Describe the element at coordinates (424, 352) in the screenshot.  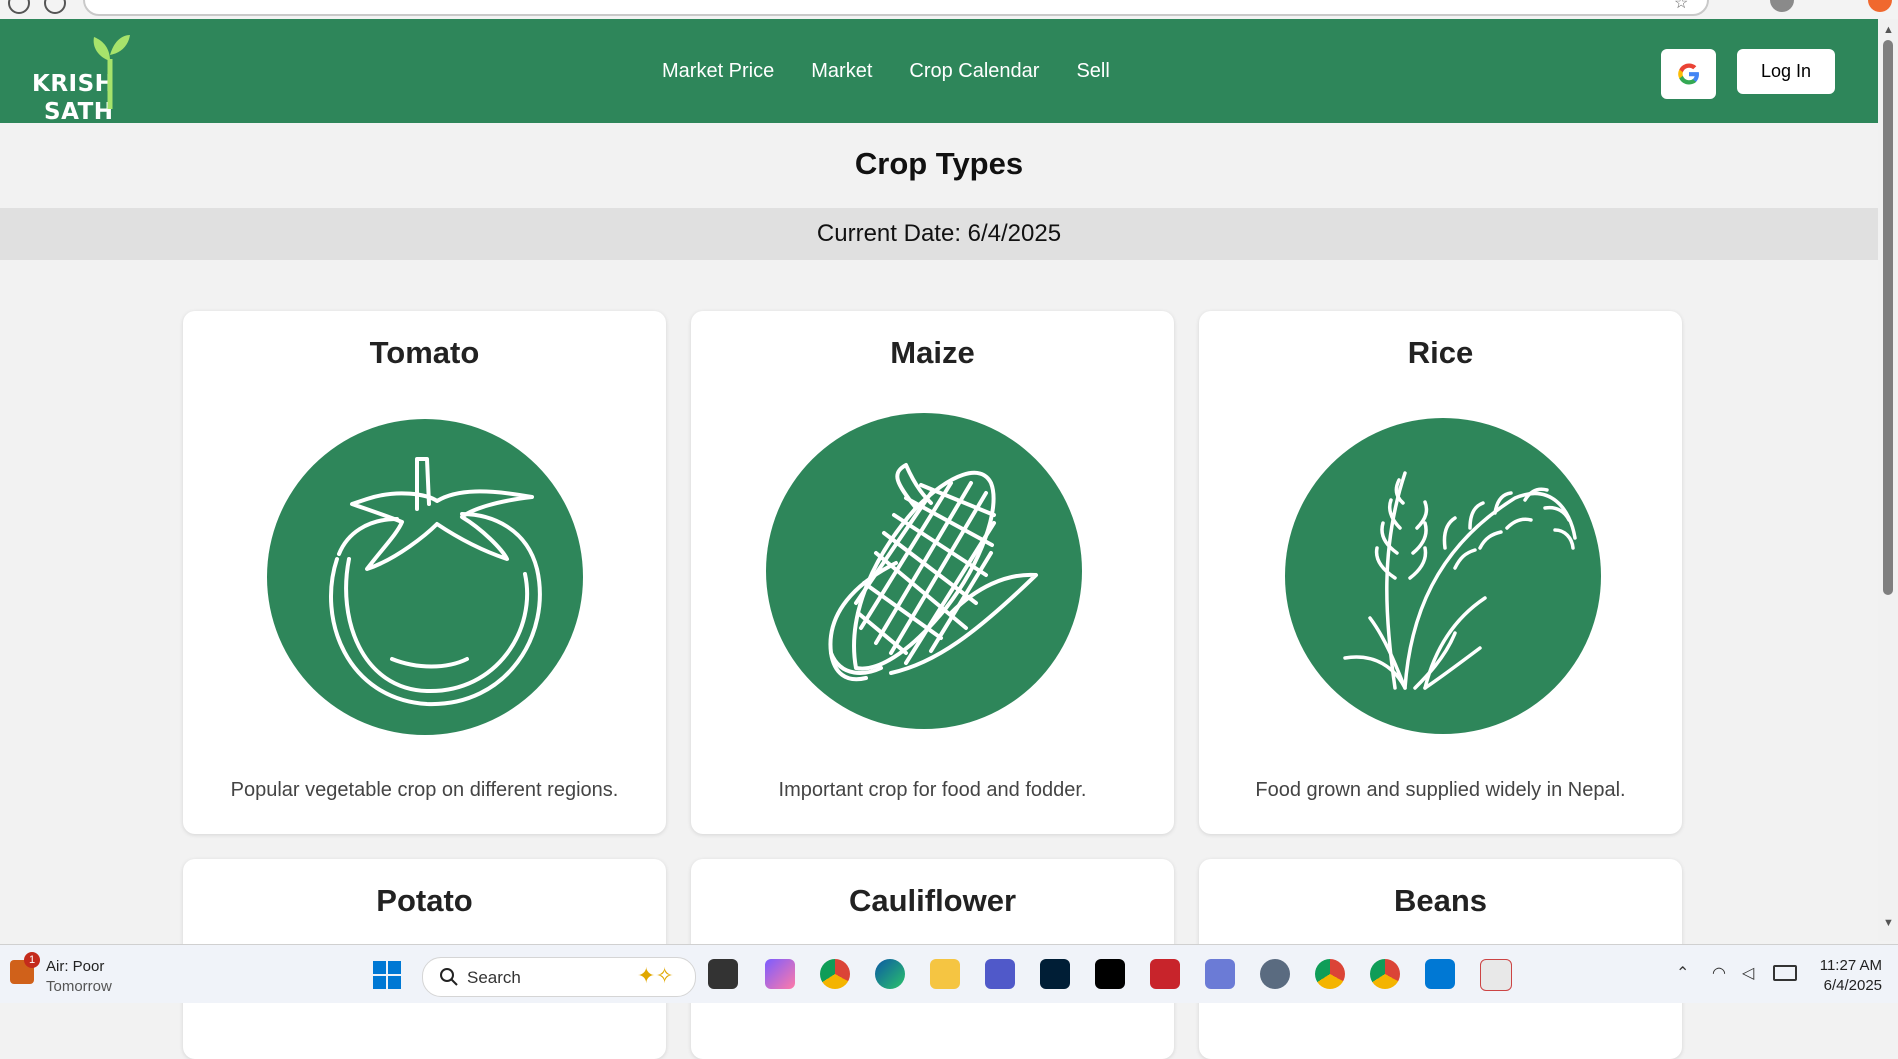
I see `crop-name: Tomato` at that location.